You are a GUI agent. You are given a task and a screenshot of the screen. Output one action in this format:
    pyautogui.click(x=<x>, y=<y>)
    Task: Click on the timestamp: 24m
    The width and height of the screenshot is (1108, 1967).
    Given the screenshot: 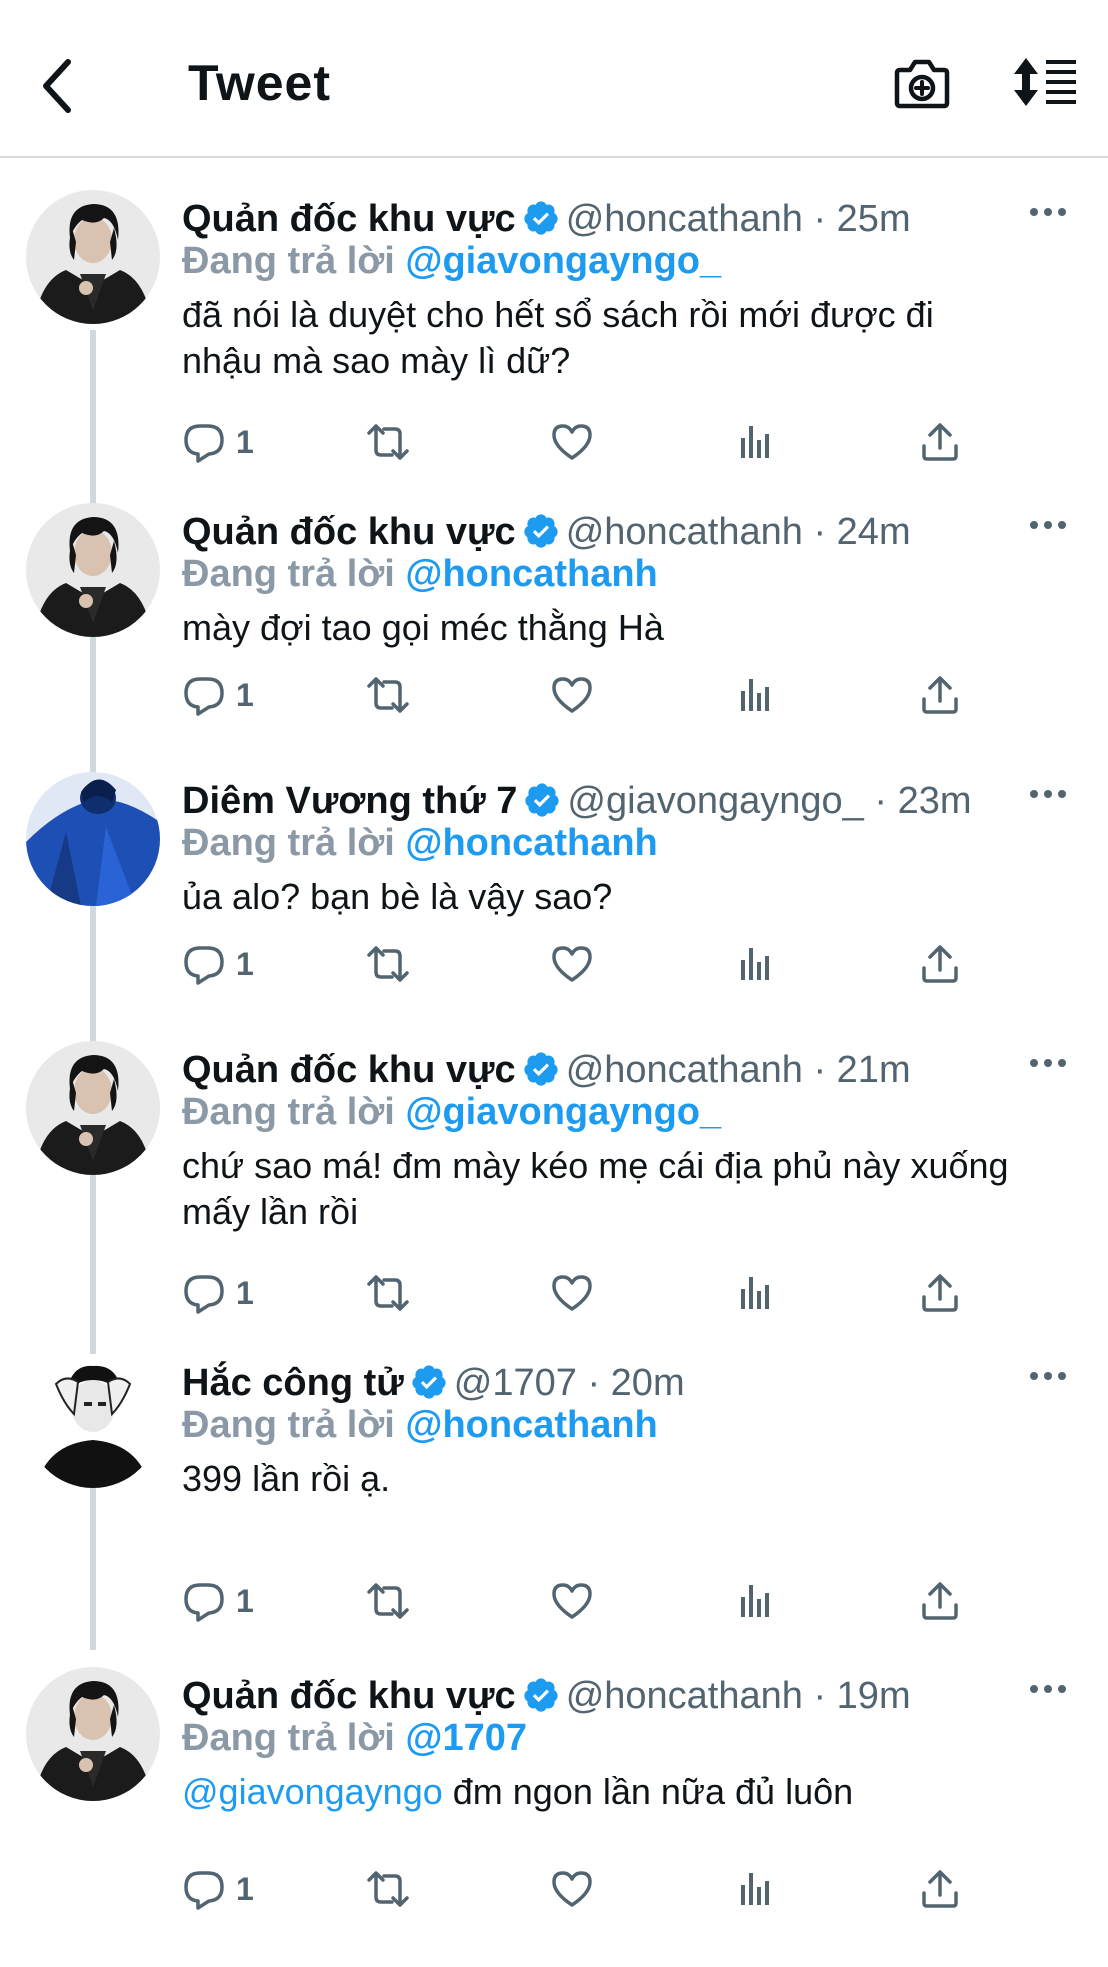 What is the action you would take?
    pyautogui.click(x=874, y=532)
    